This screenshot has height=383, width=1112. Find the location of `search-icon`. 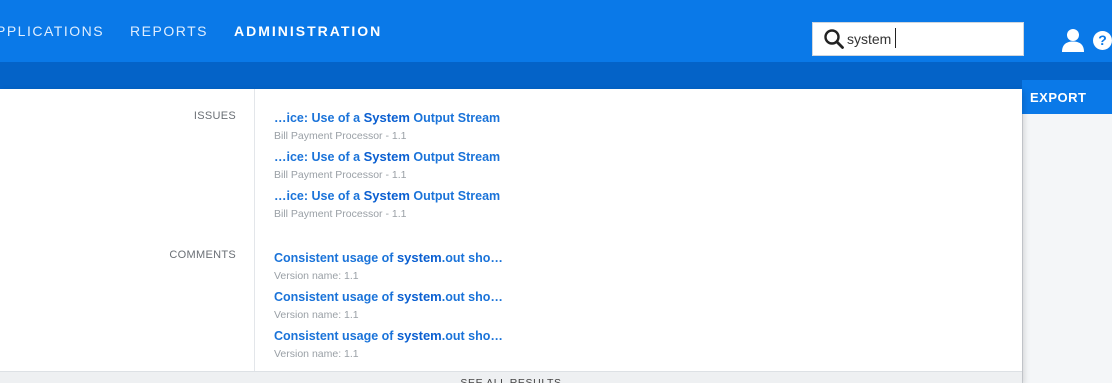

search-icon is located at coordinates (834, 39).